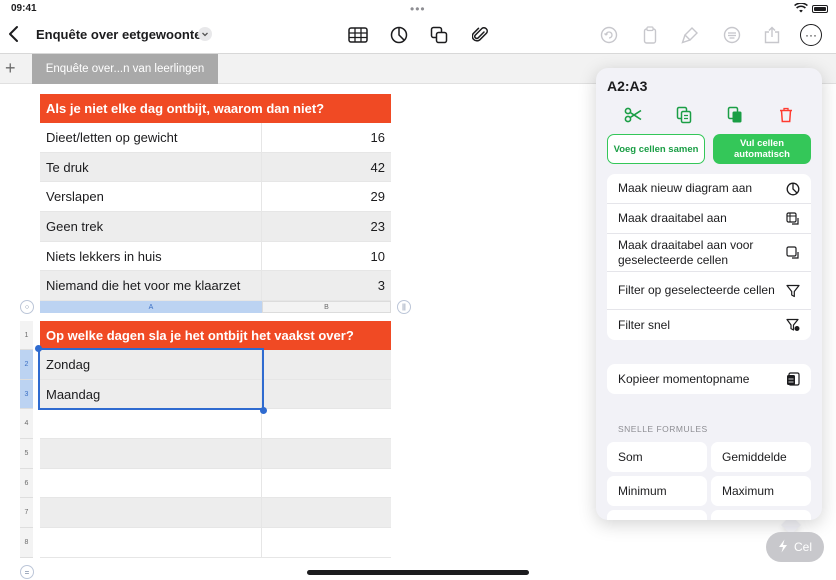 The height and width of the screenshot is (580, 836). What do you see at coordinates (820, 9) in the screenshot?
I see `battery-icon` at bounding box center [820, 9].